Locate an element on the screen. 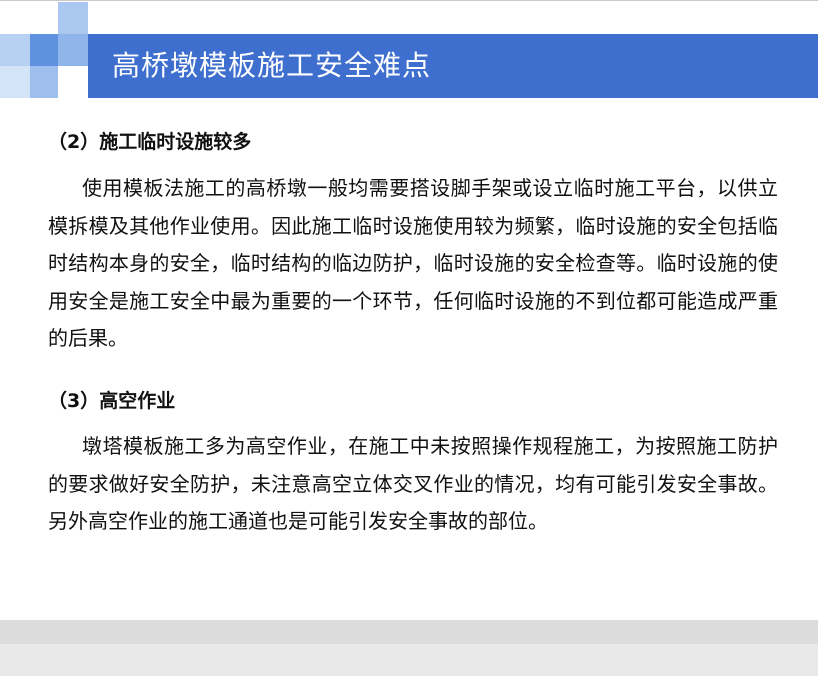  bottom-strip is located at coordinates (409, 632).